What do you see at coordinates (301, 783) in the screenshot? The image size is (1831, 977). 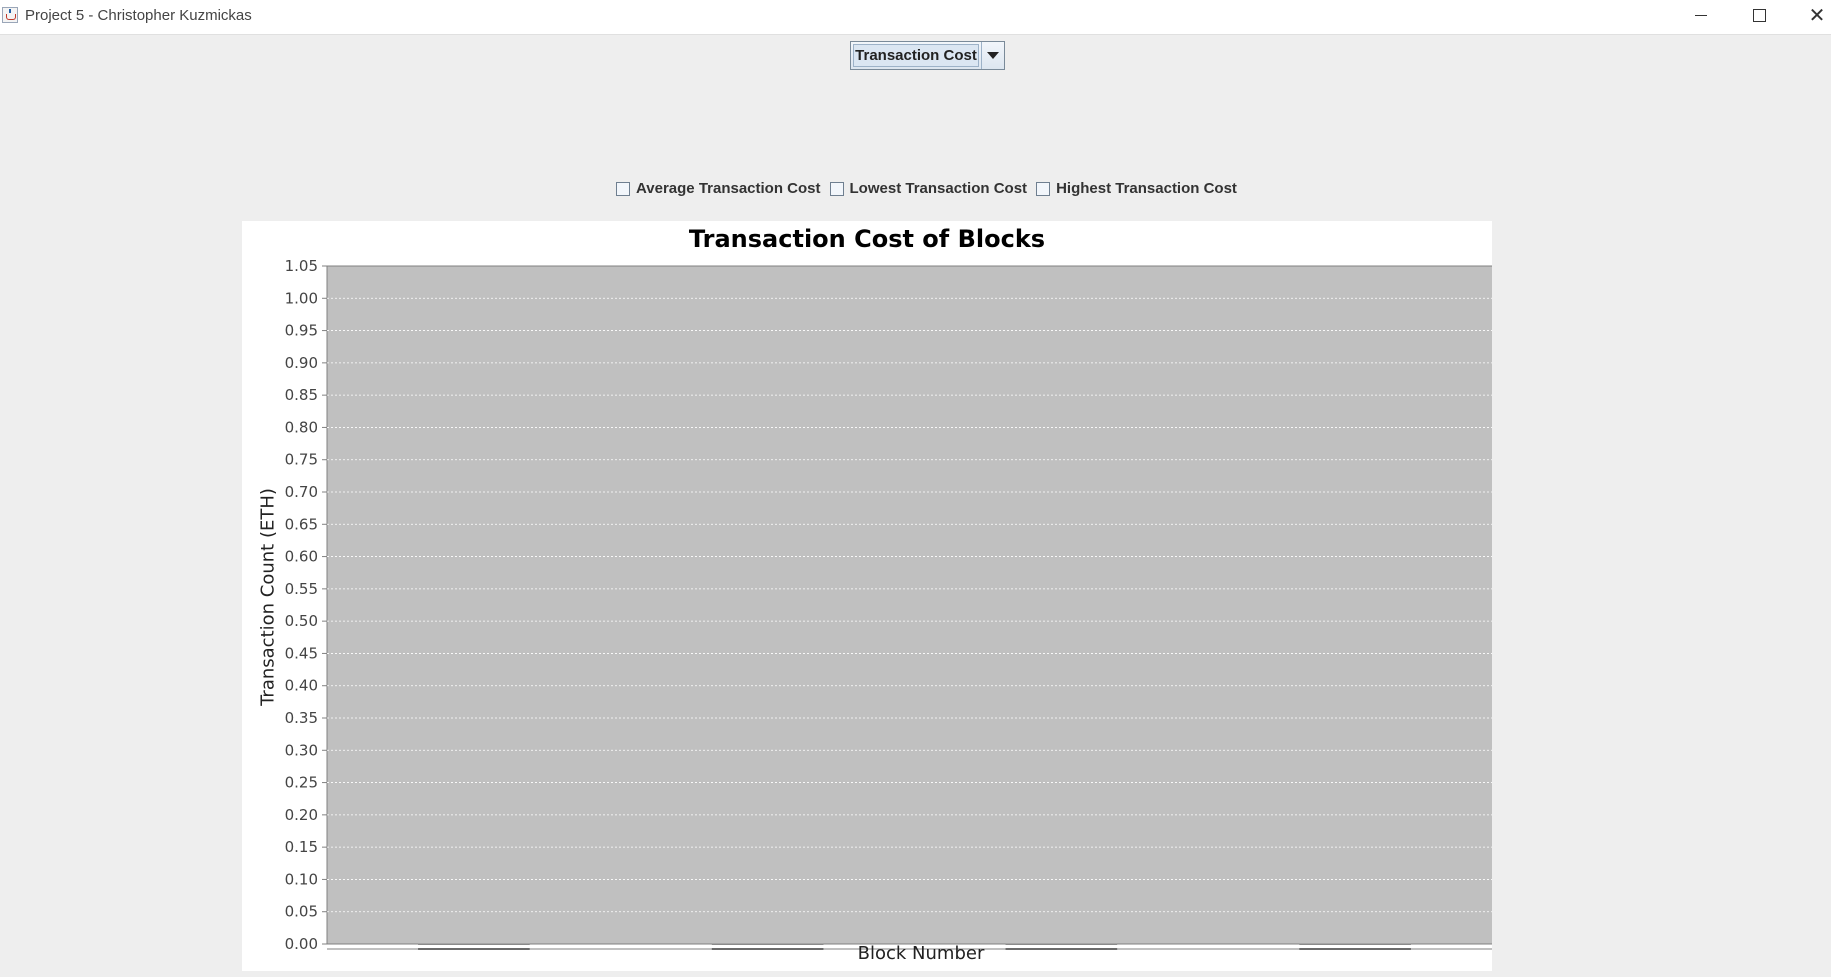 I see `y-tick-label: 0.25` at bounding box center [301, 783].